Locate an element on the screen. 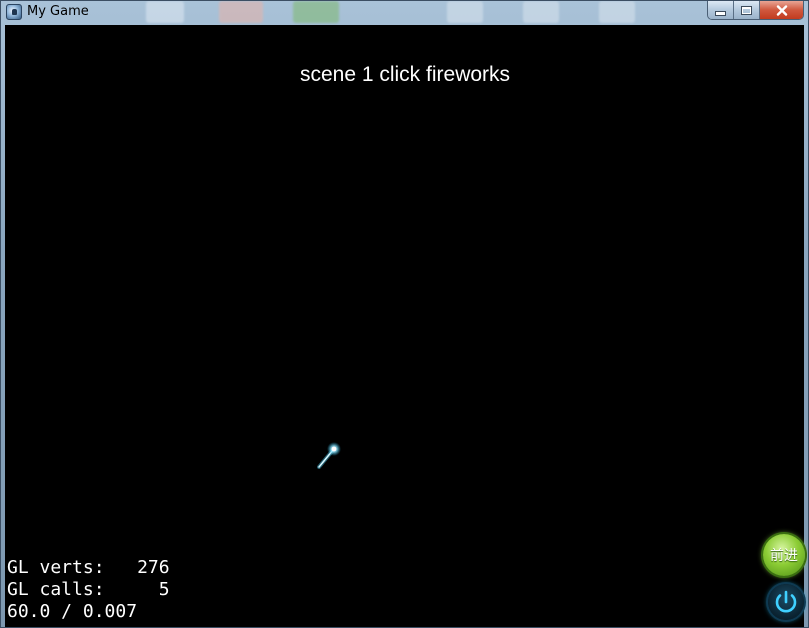 Image resolution: width=809 pixels, height=628 pixels. window-controls is located at coordinates (755, 10).